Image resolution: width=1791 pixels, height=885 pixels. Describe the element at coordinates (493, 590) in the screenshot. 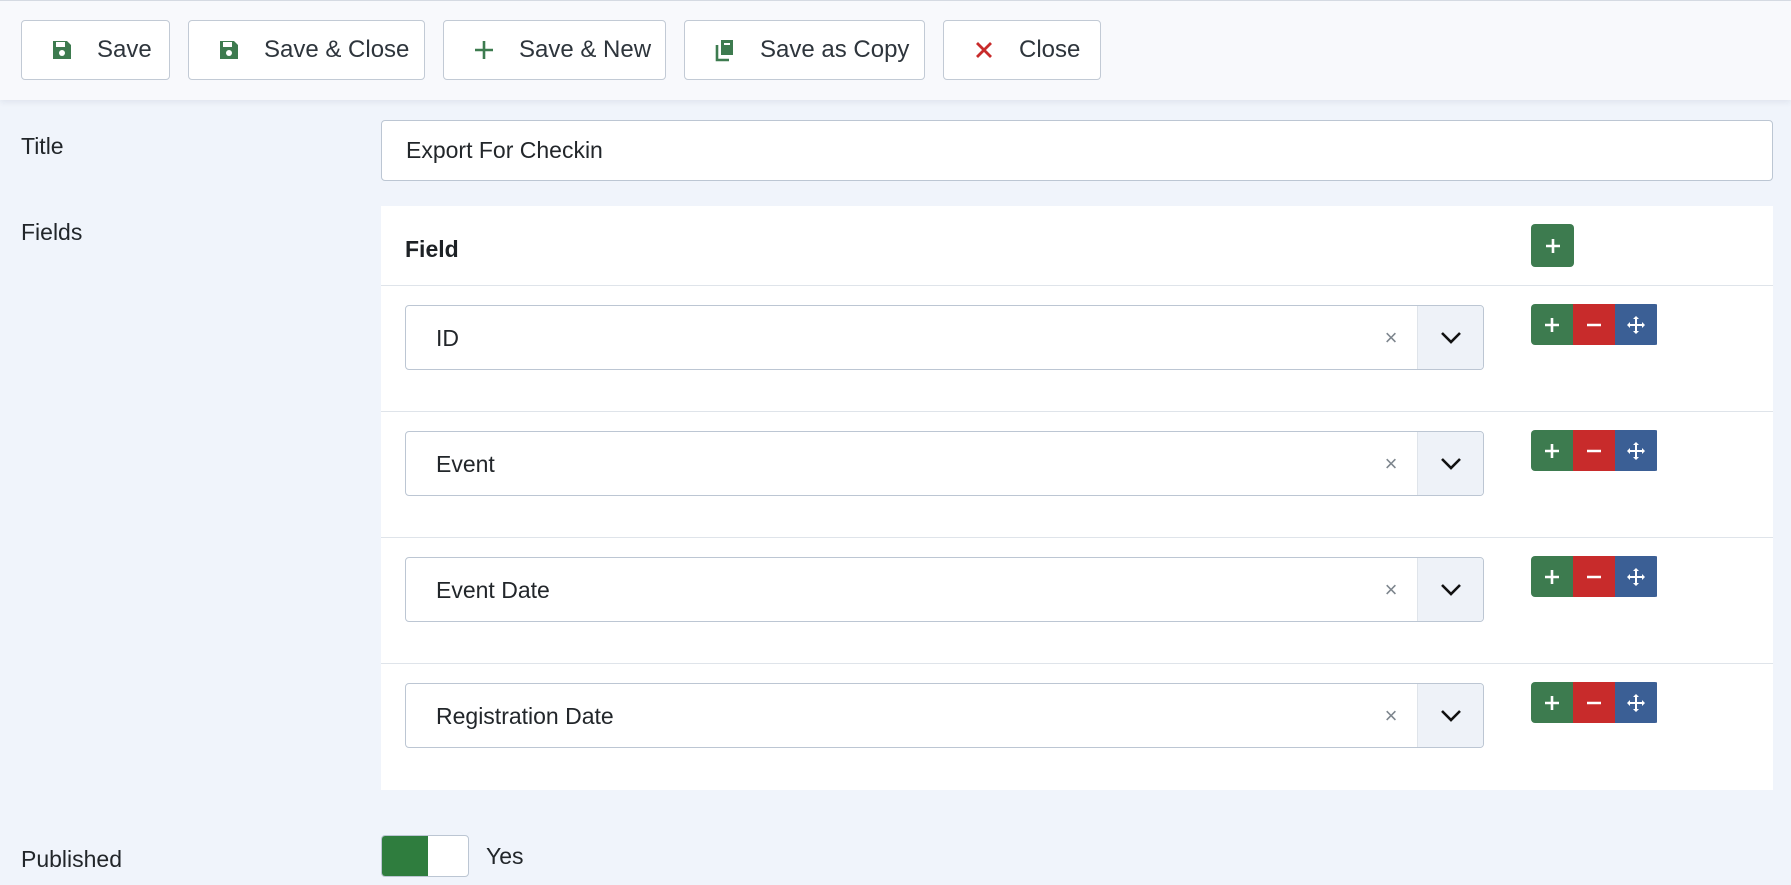

I see `field-select-value: Event Date` at that location.